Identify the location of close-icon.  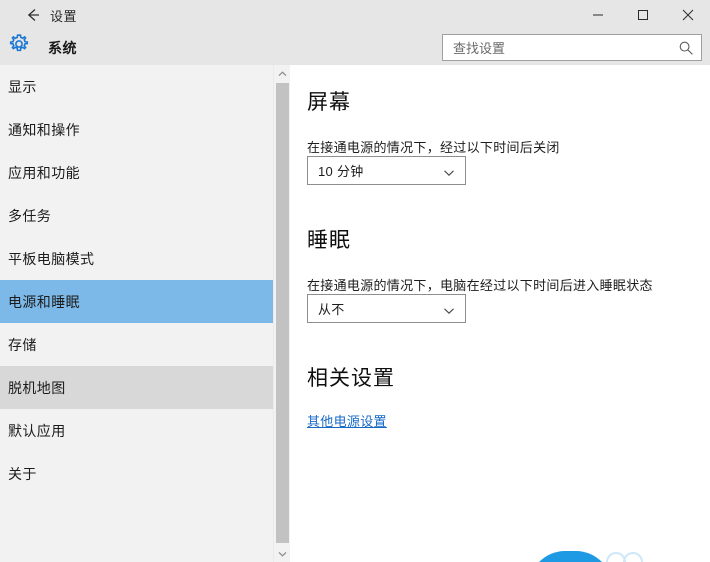
(687, 15).